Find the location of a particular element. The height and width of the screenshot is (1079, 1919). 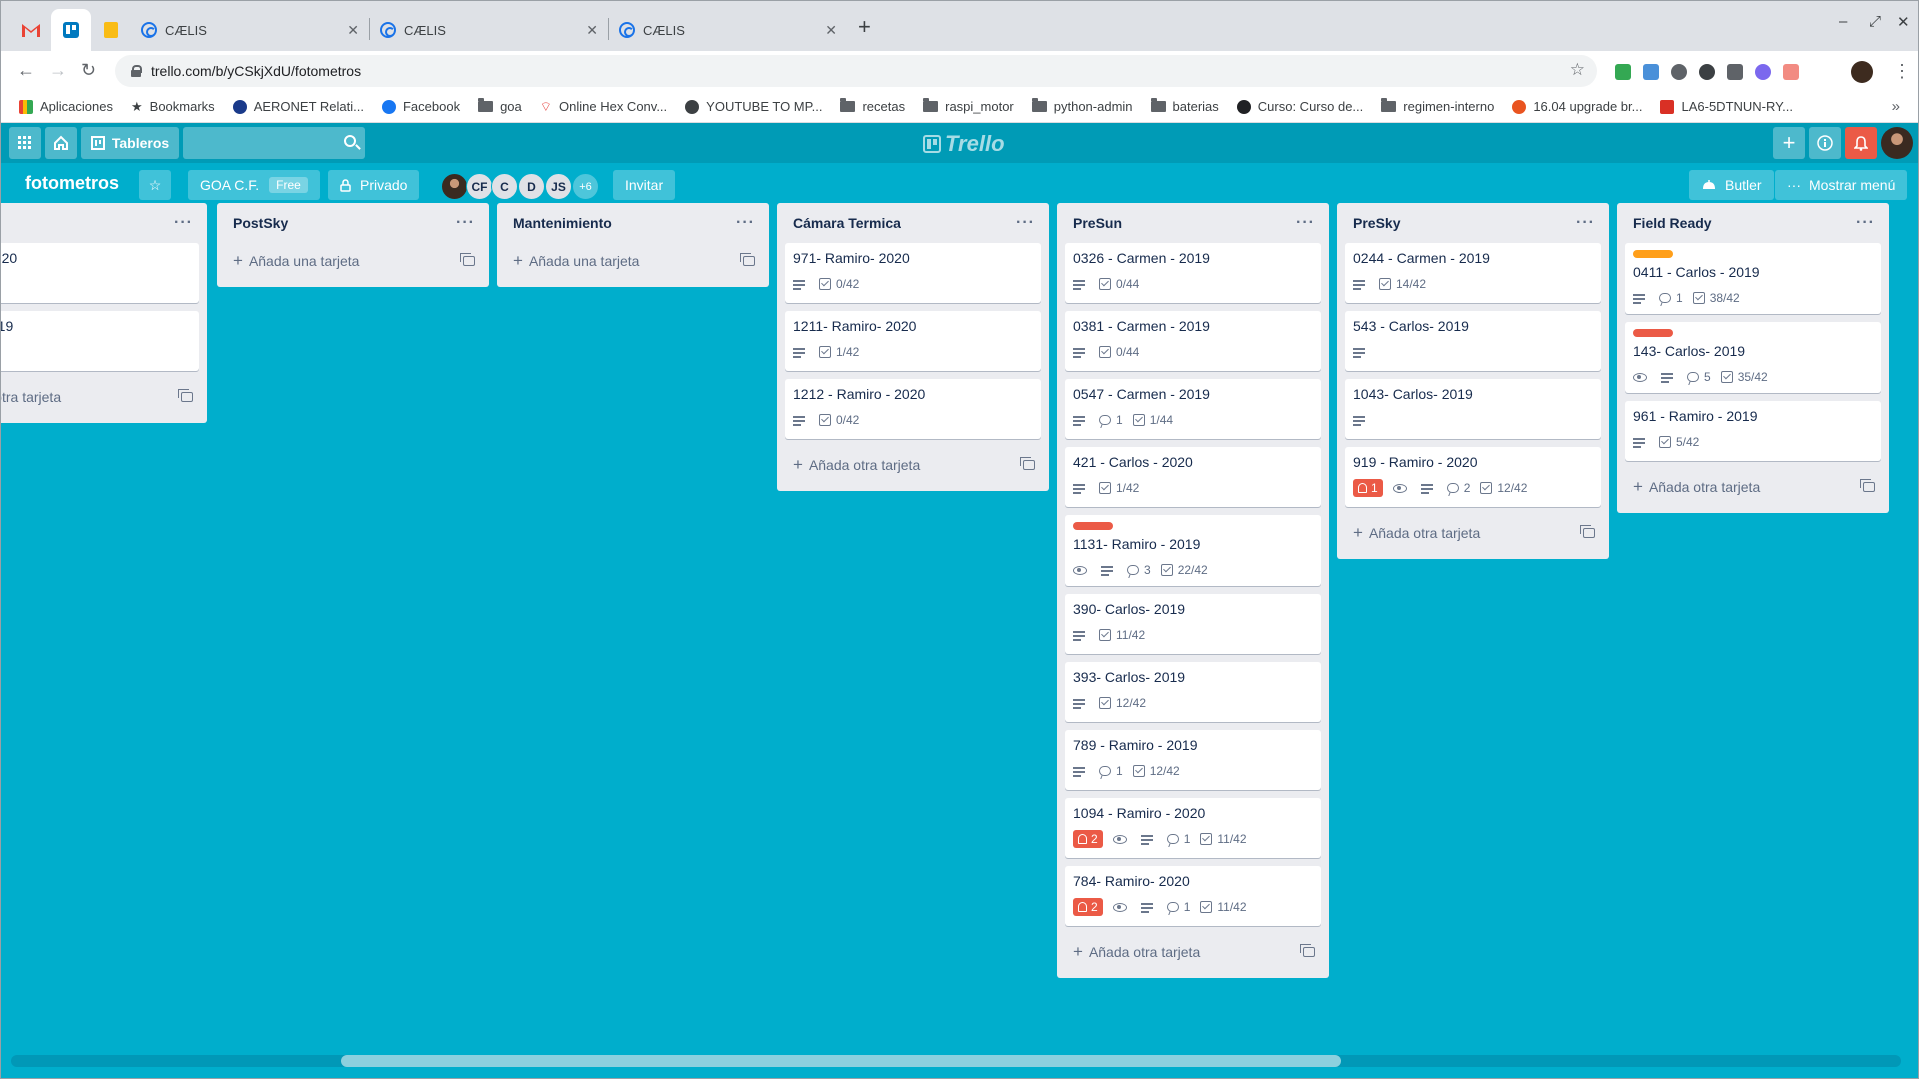

card: rlos- 2019 5/42 is located at coordinates (100, 341).